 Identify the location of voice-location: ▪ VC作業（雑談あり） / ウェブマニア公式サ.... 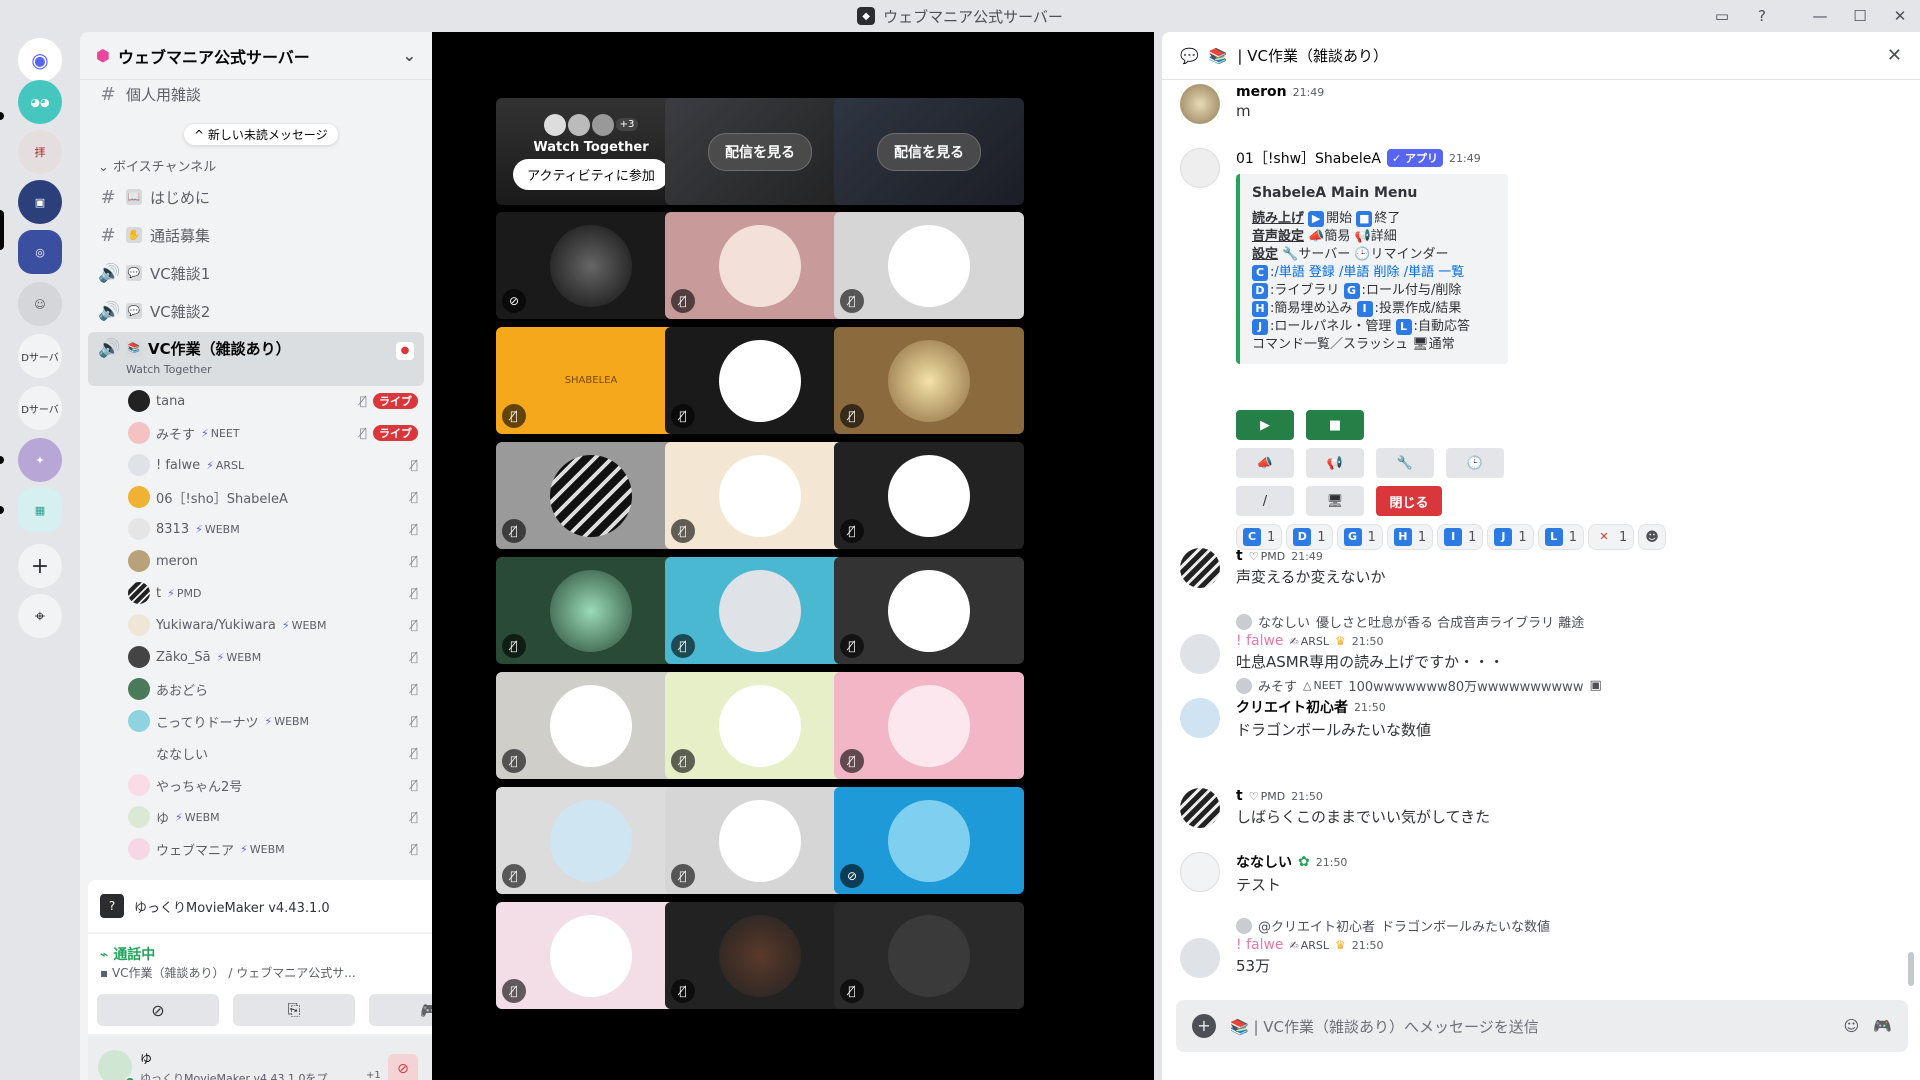
(260, 972).